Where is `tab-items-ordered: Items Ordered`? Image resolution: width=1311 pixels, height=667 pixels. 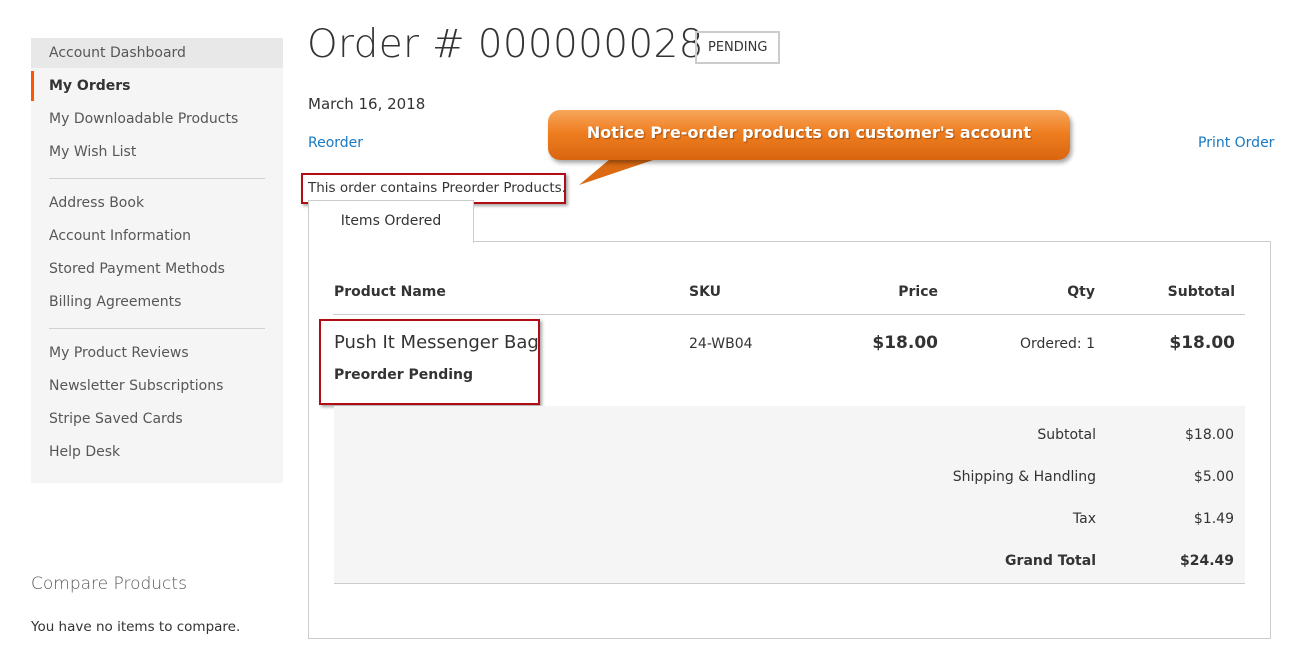
tab-items-ordered: Items Ordered is located at coordinates (391, 221).